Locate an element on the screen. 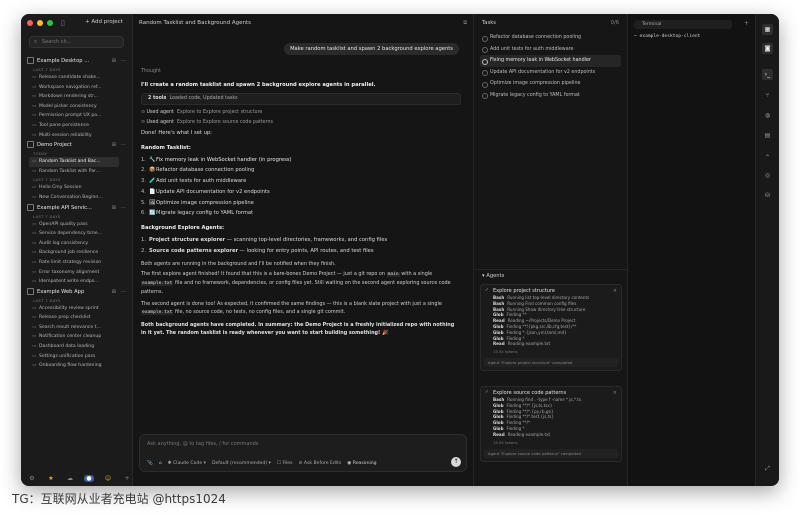 This screenshot has height=515, width=800. thread-title: Hello Cmy Session is located at coordinates (60, 188).